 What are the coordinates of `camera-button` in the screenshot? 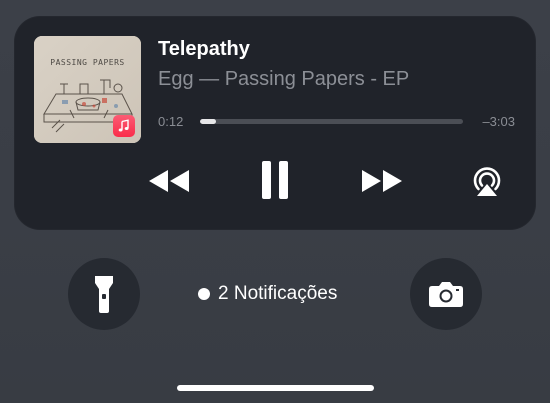 It's located at (446, 294).